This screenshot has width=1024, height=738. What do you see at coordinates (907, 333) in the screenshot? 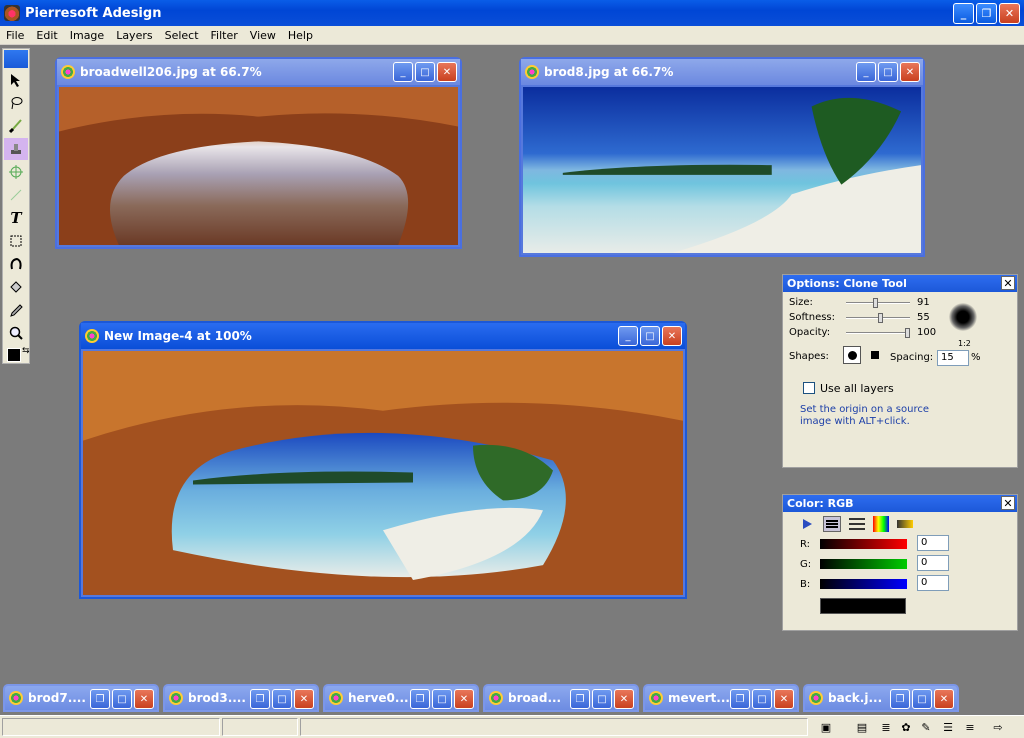
I see `opacity-slider-knob` at bounding box center [907, 333].